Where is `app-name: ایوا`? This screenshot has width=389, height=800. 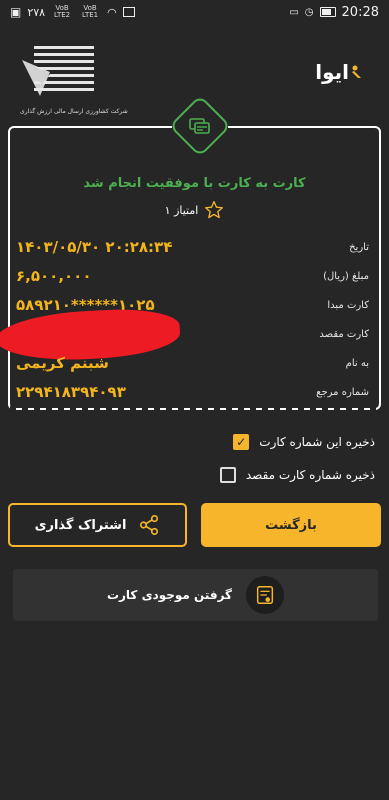
app-name: ایوا is located at coordinates (332, 72).